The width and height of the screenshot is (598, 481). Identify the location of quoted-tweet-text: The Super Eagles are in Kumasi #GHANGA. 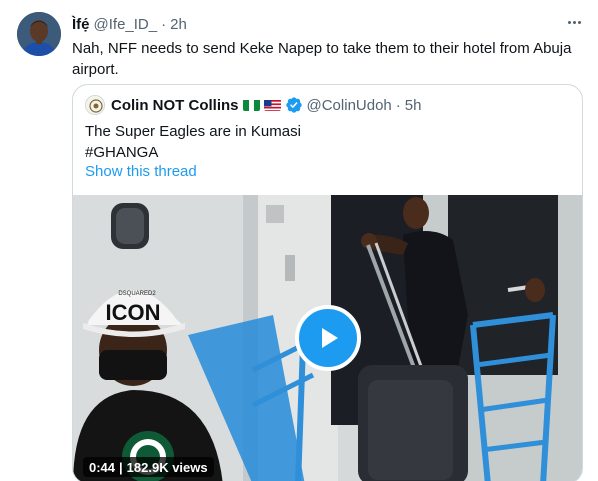
(325, 142).